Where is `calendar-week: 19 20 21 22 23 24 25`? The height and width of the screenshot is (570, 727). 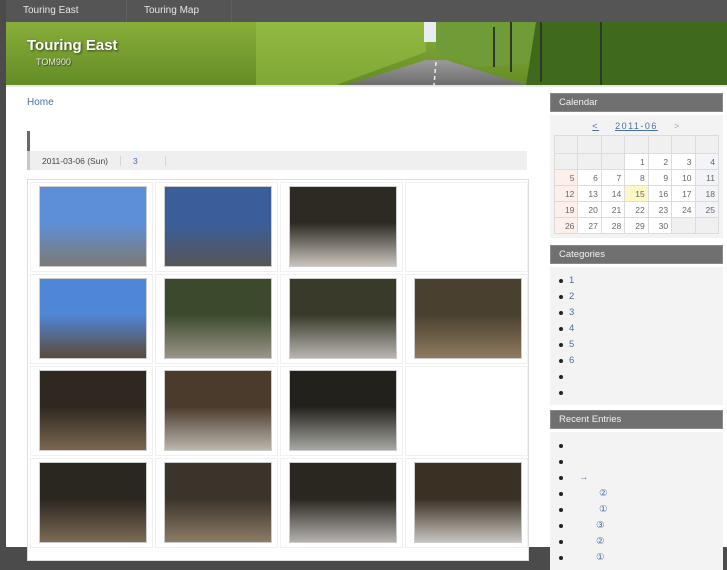
calendar-week: 19 20 21 22 23 24 25 is located at coordinates (636, 209).